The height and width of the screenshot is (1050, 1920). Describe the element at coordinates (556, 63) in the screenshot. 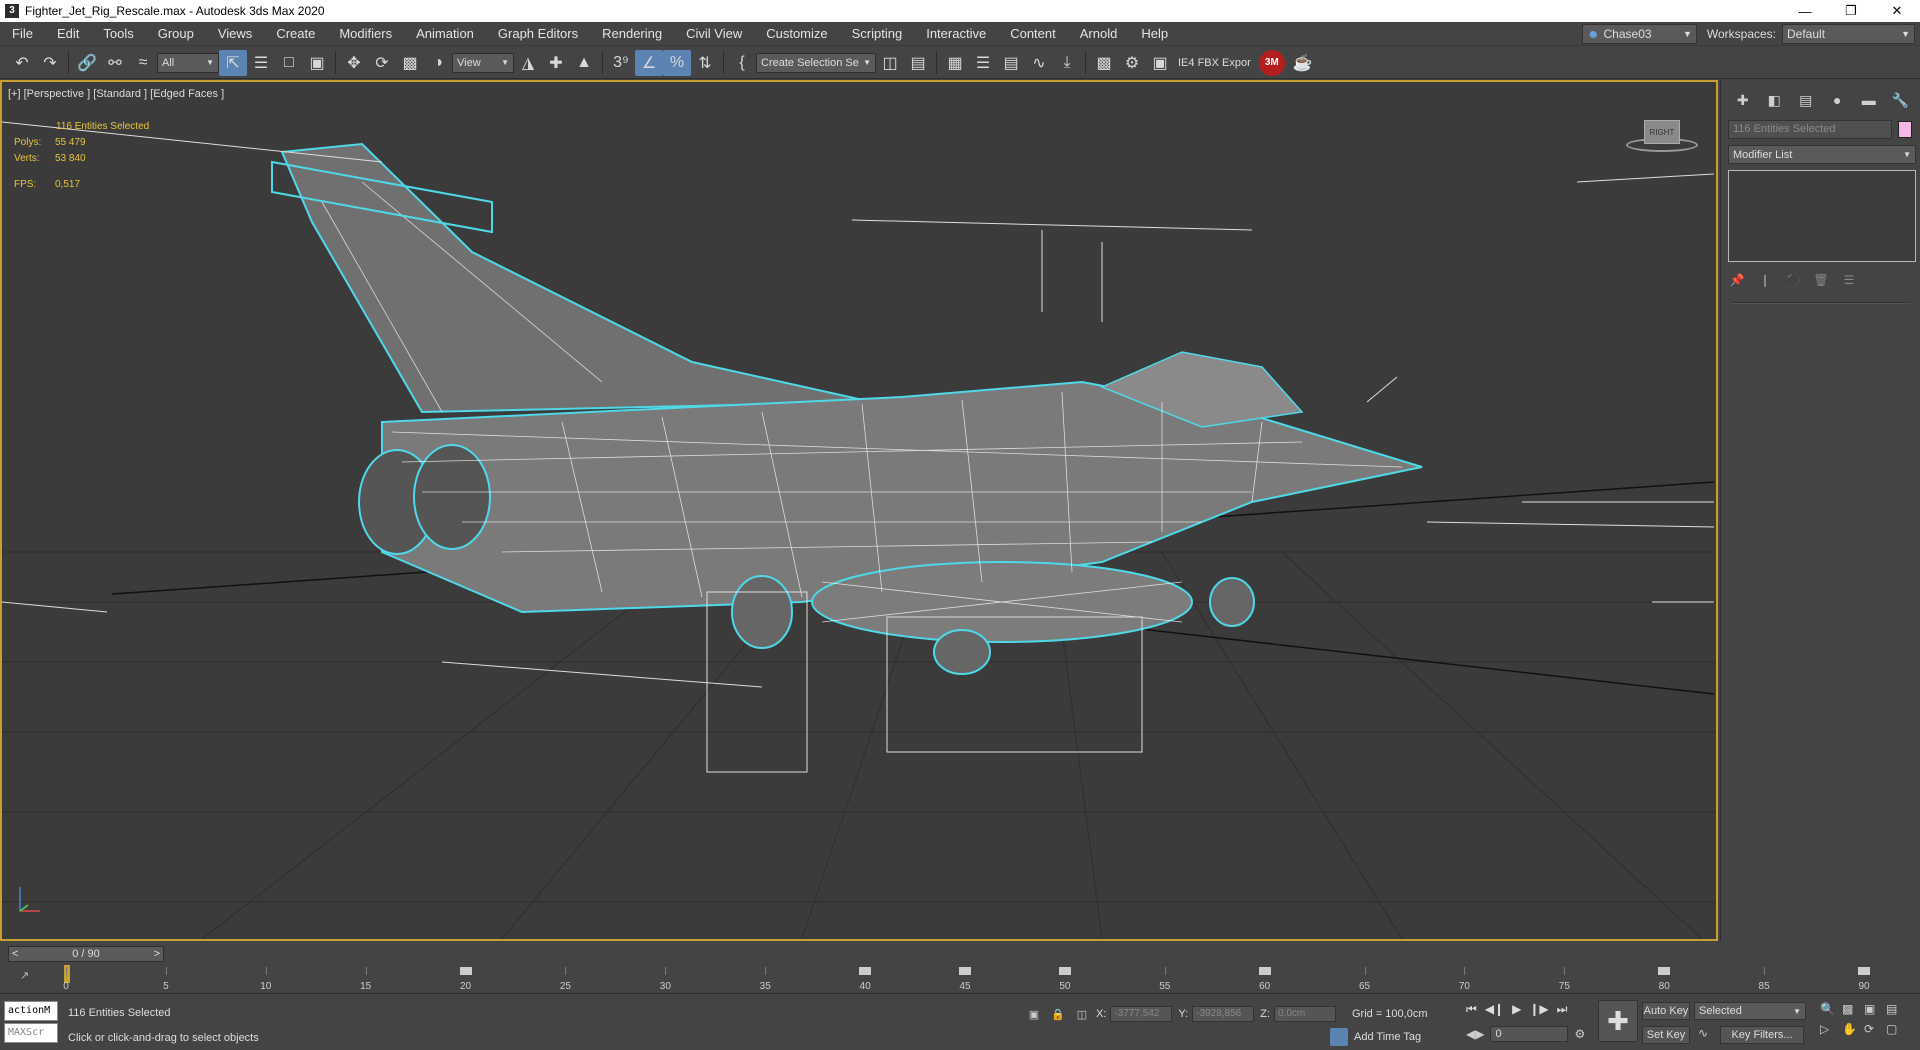

I see `select-manipulate-icon: ✚` at that location.